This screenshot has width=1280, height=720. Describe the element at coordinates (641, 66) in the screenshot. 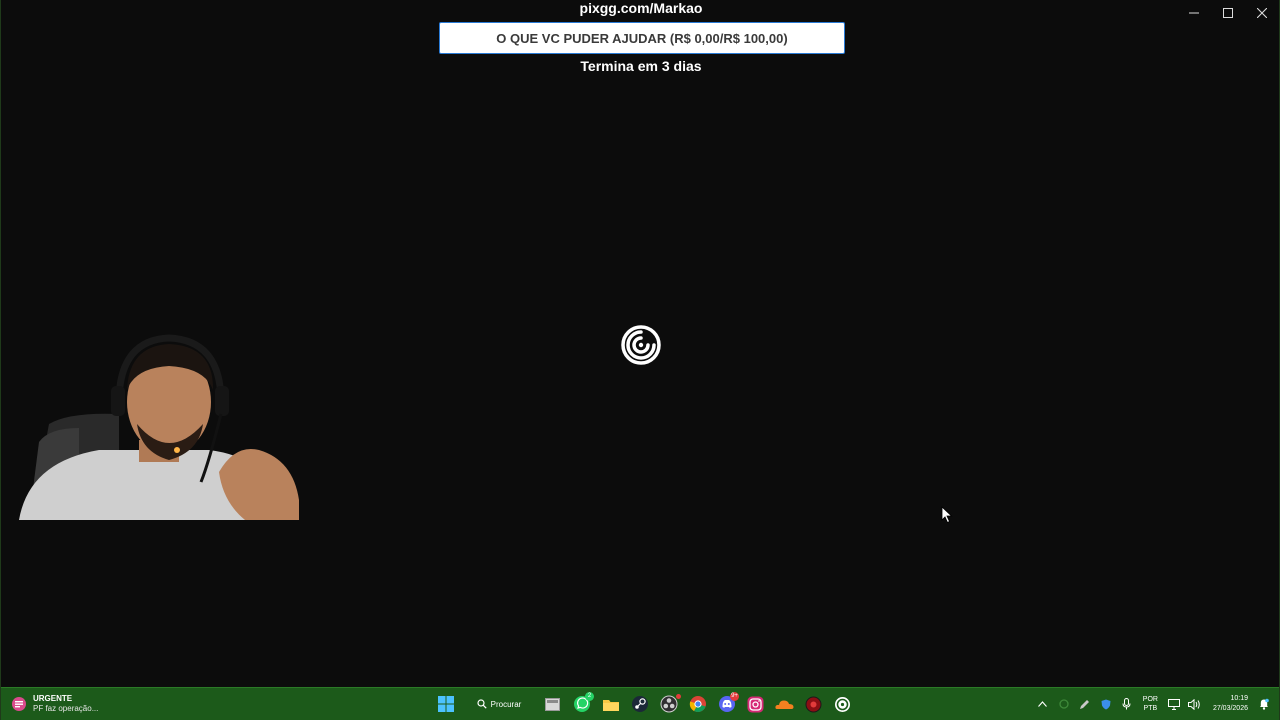

I see `donation-goal-deadline: Termina em 3 dias` at that location.